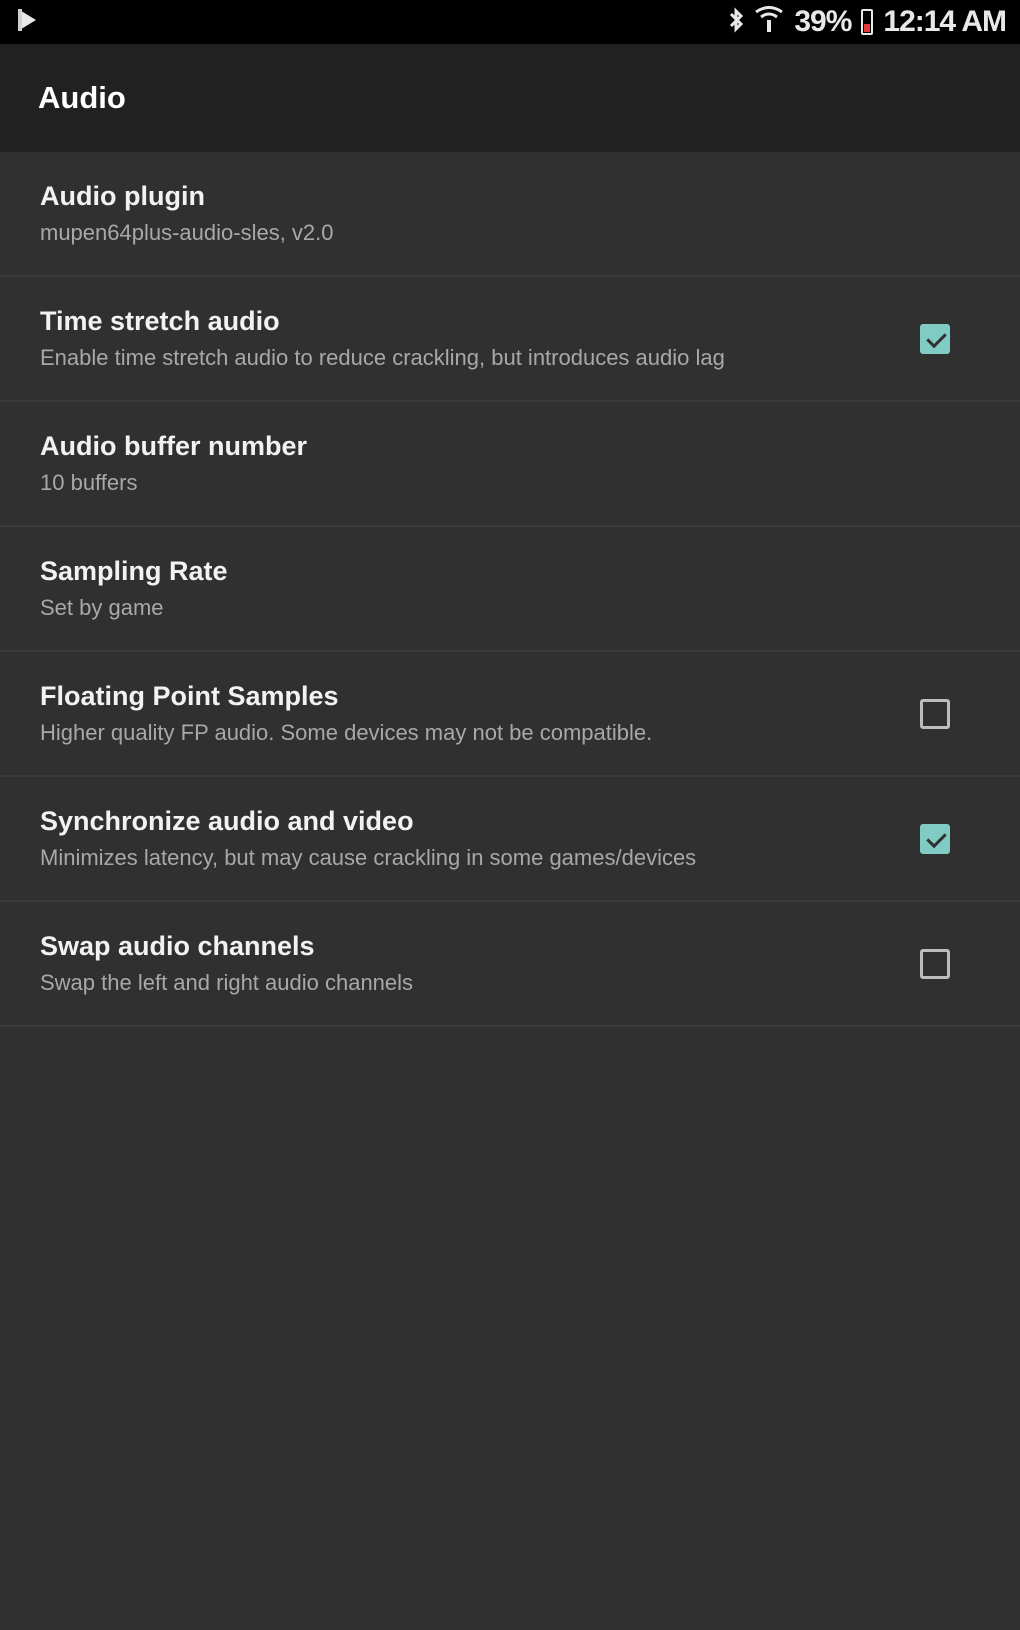 The image size is (1020, 1630). I want to click on status-bar: 39% 12:14 AM, so click(510, 22).